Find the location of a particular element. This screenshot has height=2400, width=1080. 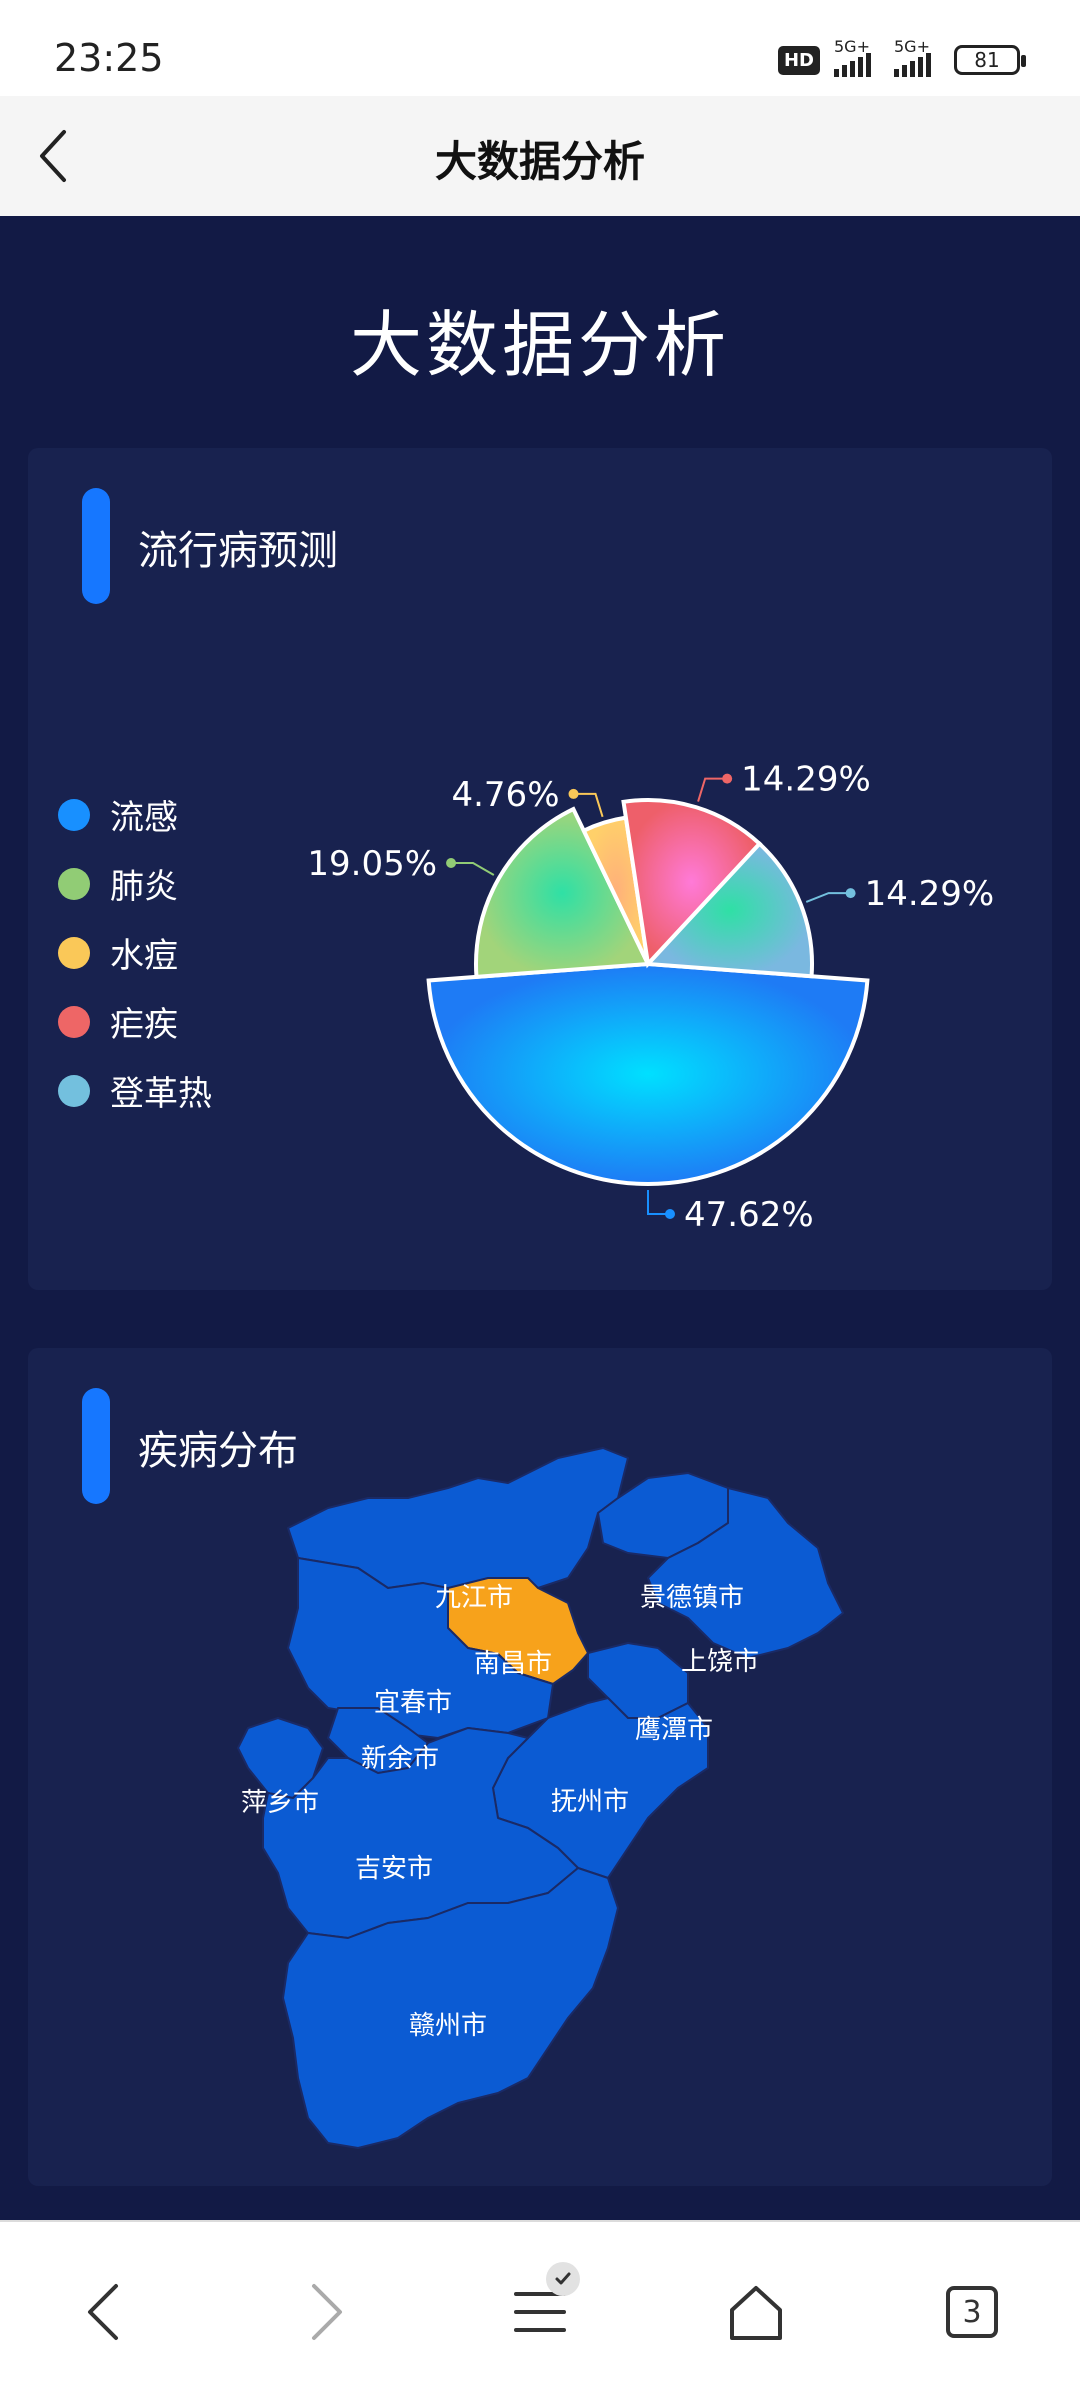

home-icon is located at coordinates (756, 2313).